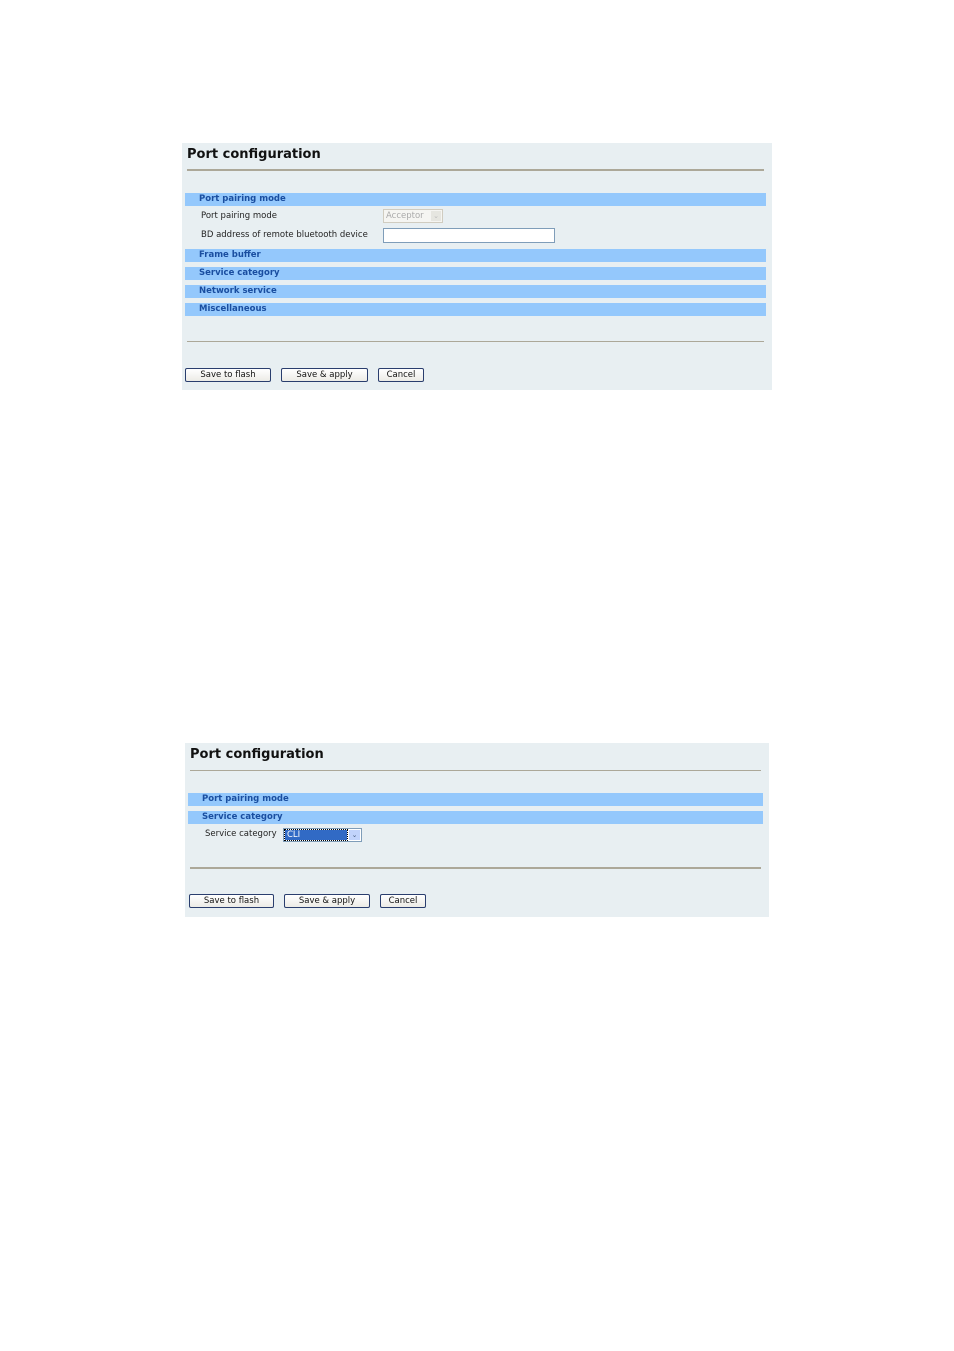  What do you see at coordinates (284, 235) in the screenshot?
I see `bd-address-label: BD address of remote bluetooth device` at bounding box center [284, 235].